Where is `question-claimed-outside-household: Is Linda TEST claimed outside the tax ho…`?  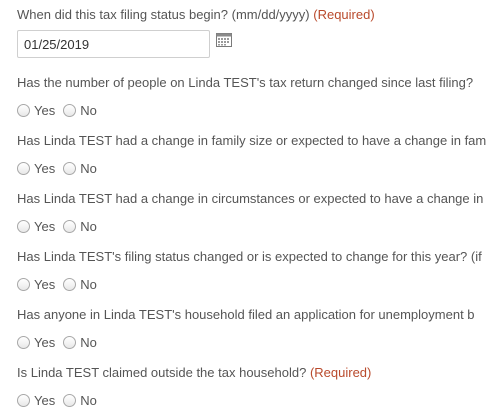 question-claimed-outside-household: Is Linda TEST claimed outside the tax ho… is located at coordinates (254, 387).